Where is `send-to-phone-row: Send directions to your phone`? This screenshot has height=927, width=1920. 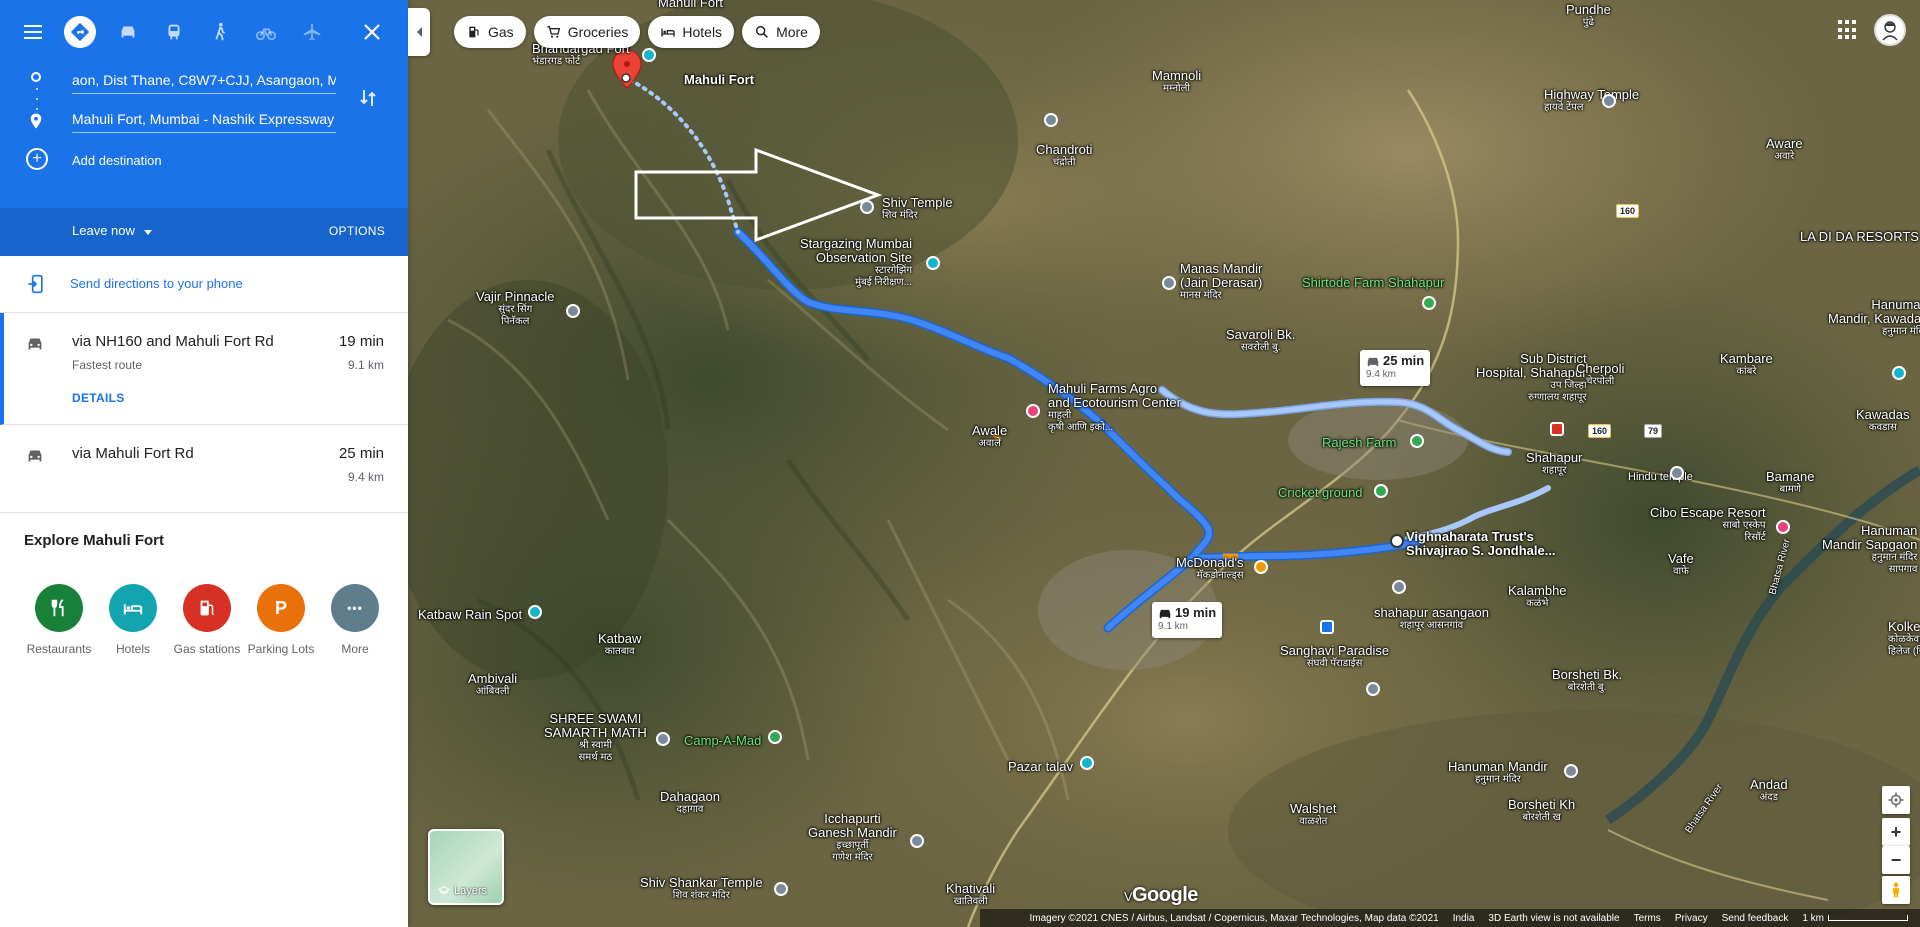
send-to-phone-row: Send directions to your phone is located at coordinates (204, 284).